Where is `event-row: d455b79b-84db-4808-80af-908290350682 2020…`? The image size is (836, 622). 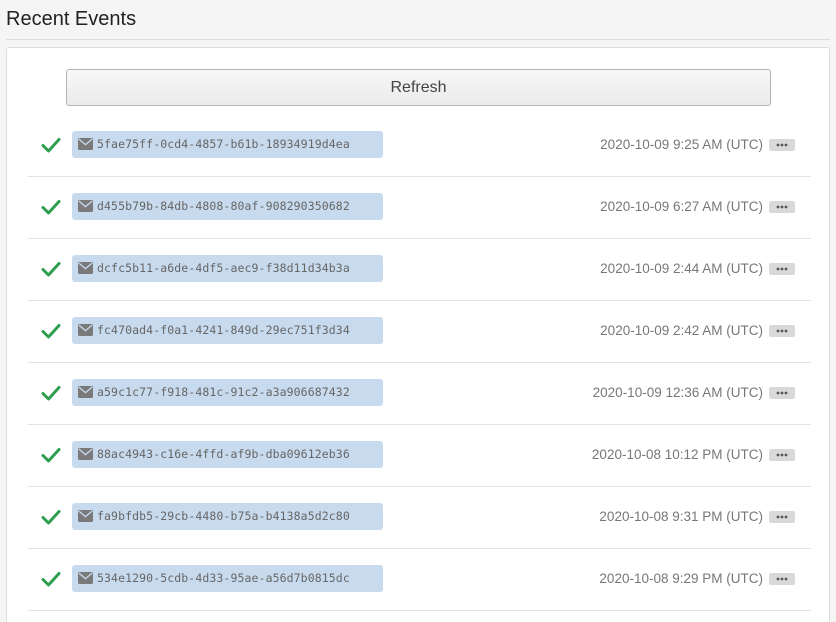 event-row: d455b79b-84db-4808-80af-908290350682 2020… is located at coordinates (419, 208).